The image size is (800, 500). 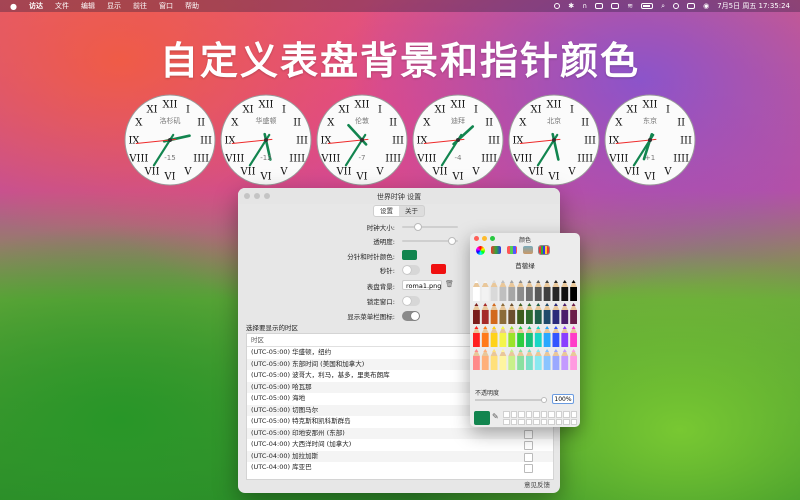 I want to click on menu-item-view: 显示, so click(x=114, y=6).